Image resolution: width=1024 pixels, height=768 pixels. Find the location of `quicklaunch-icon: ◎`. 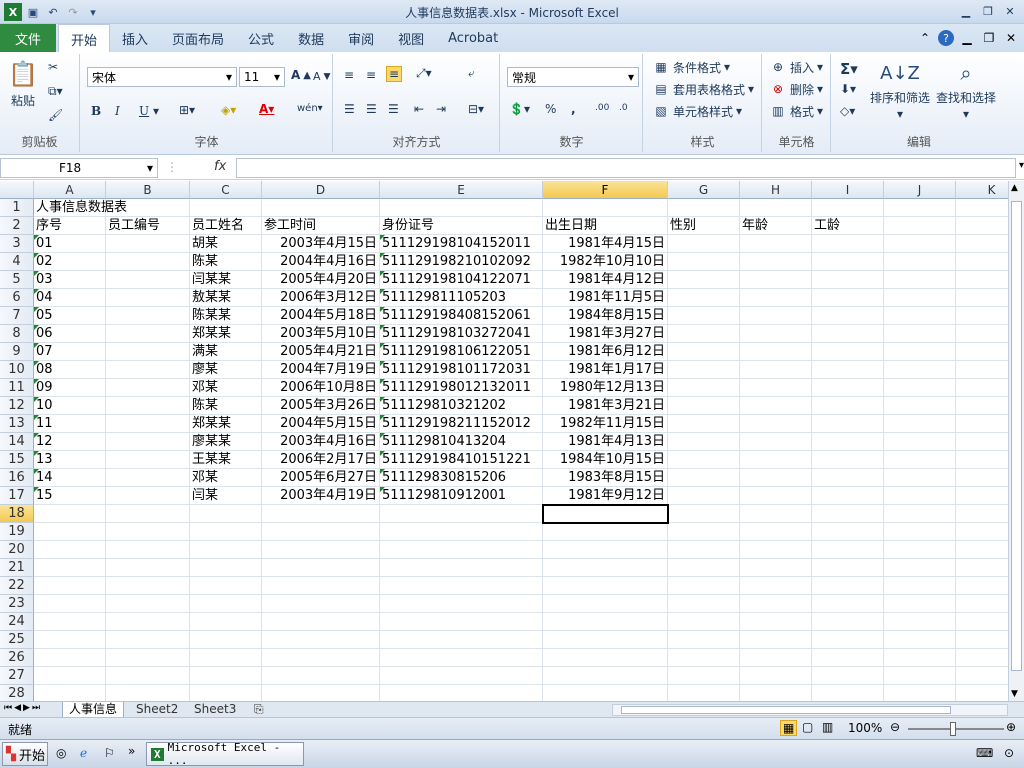

quicklaunch-icon: ◎ is located at coordinates (61, 753).